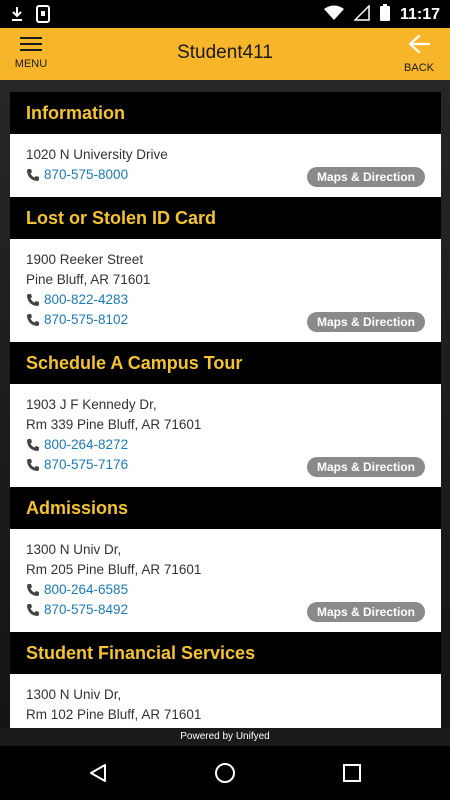  Describe the element at coordinates (419, 46) in the screenshot. I see `back-arrow-icon` at that location.